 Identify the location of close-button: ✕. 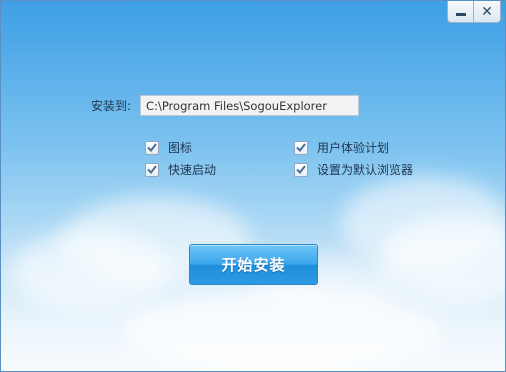
(487, 12).